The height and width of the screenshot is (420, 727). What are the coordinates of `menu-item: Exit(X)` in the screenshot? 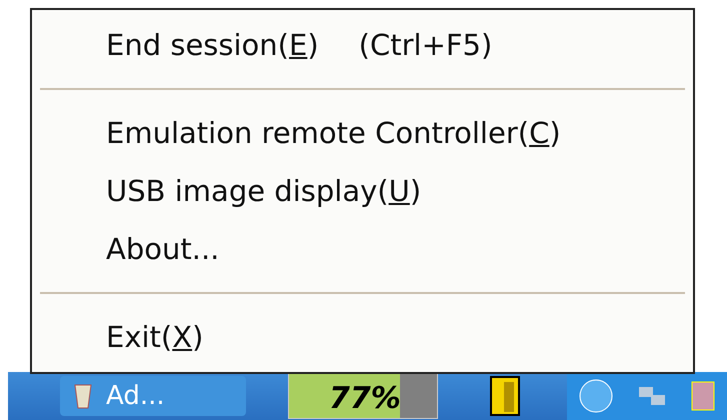 It's located at (362, 337).